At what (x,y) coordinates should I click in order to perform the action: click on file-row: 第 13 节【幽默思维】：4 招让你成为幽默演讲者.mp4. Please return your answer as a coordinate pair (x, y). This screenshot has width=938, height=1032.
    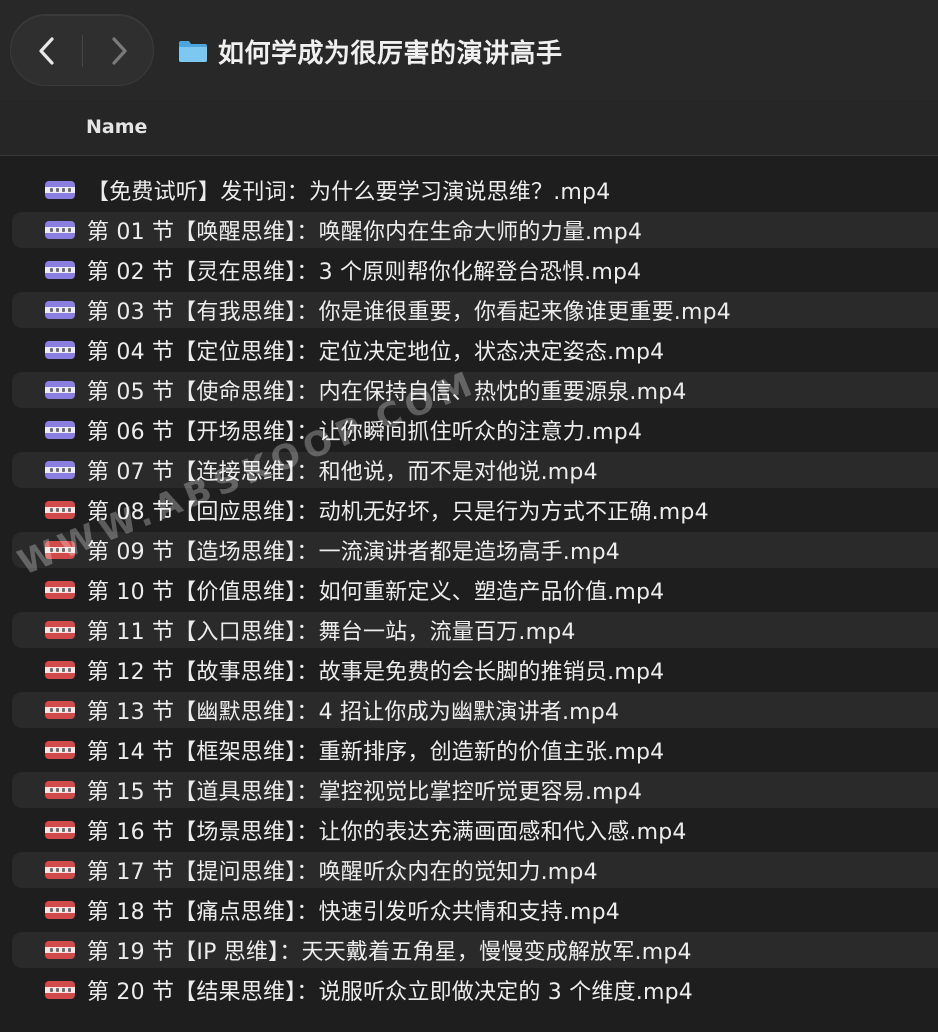
    Looking at the image, I should click on (469, 710).